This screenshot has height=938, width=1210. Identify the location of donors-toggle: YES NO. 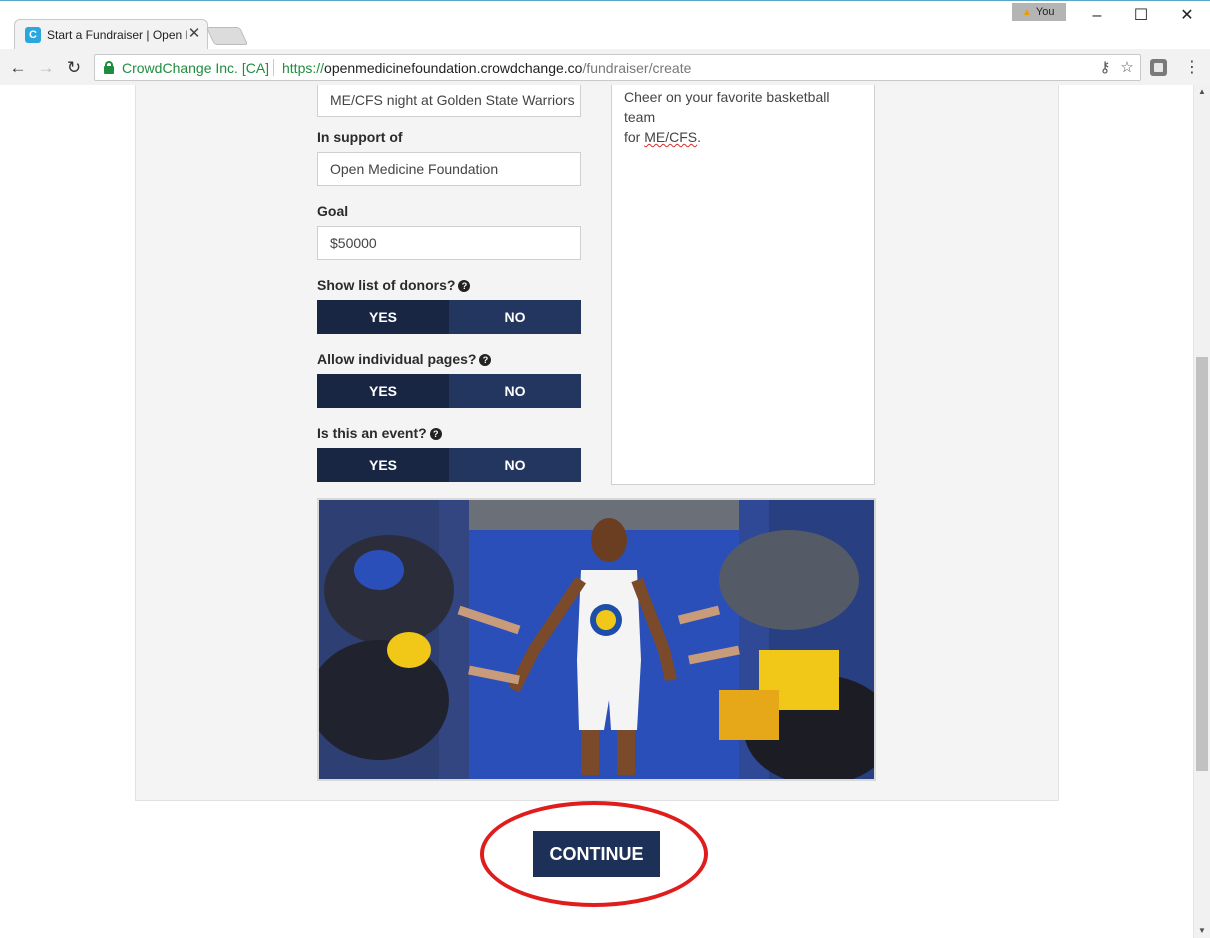
(449, 317).